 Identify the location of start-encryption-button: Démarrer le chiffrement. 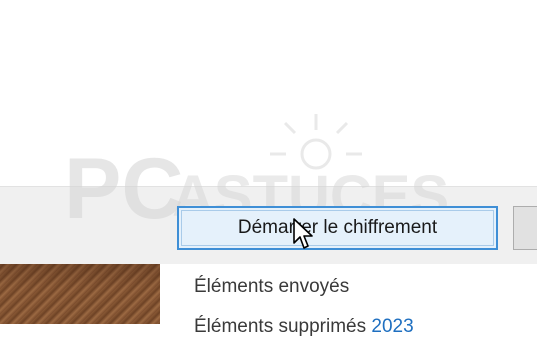
(337, 228).